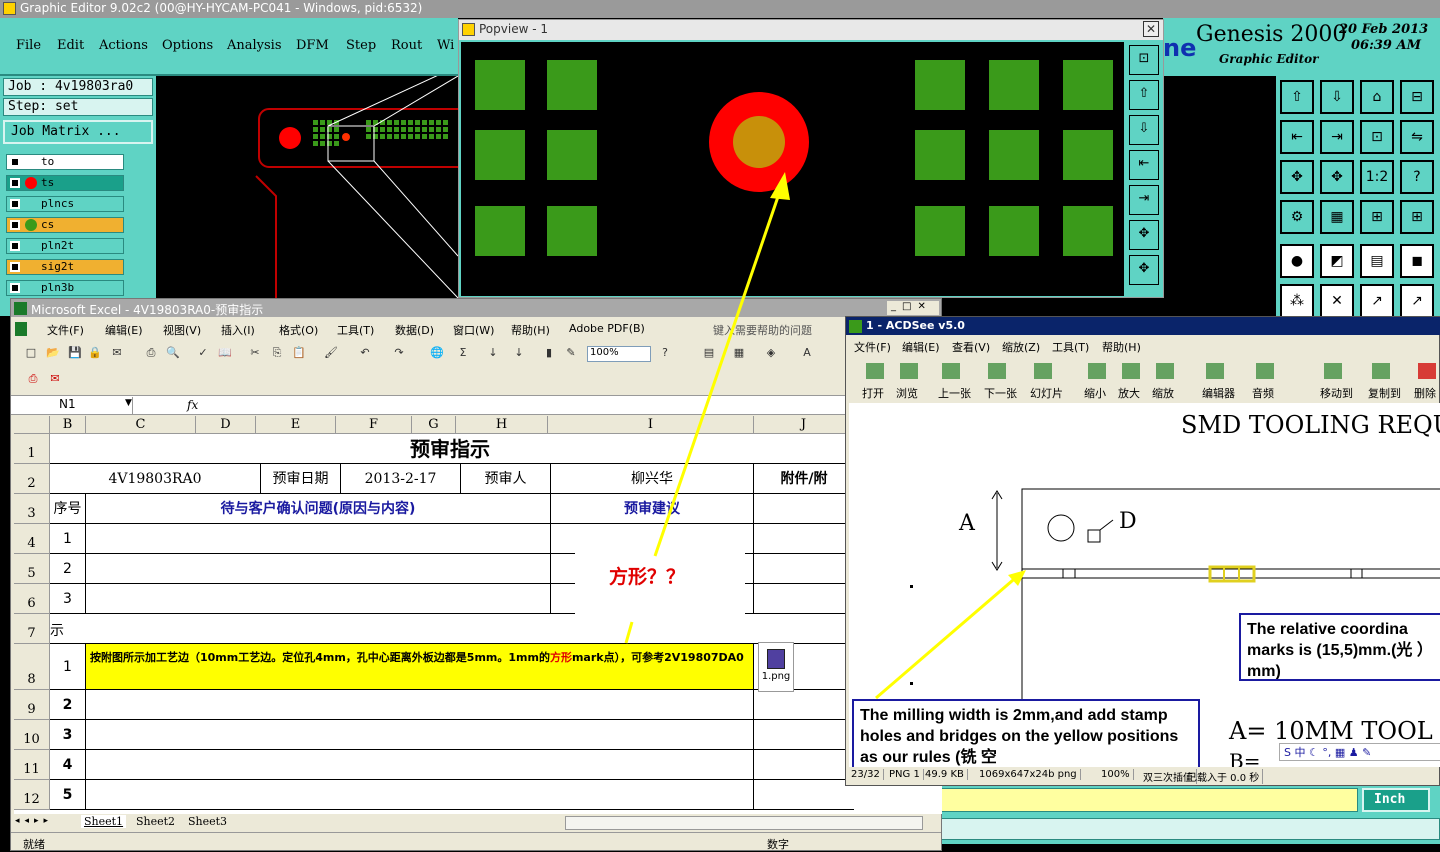  I want to click on menu-data: 数据(D), so click(414, 330).